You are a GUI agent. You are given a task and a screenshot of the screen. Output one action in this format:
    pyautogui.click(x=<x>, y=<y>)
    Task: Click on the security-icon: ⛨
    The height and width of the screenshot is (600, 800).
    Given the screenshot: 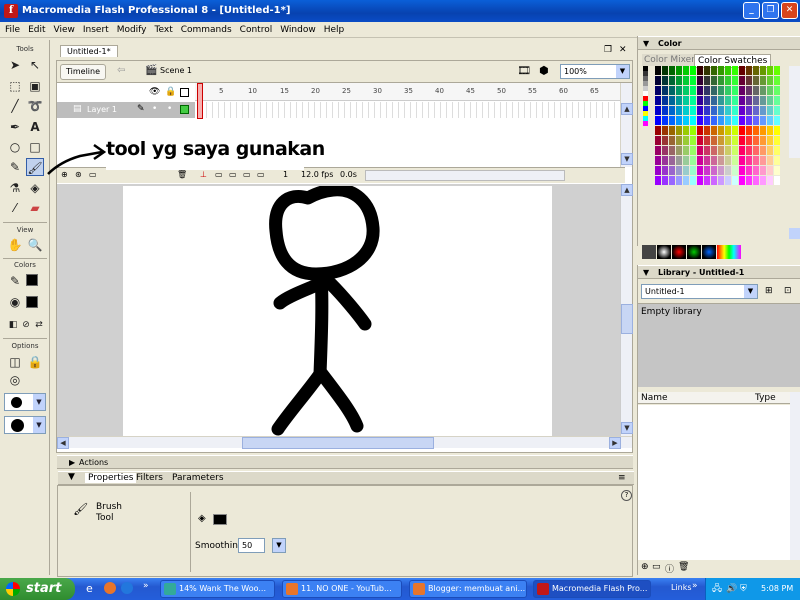 What is the action you would take?
    pyautogui.click(x=743, y=589)
    